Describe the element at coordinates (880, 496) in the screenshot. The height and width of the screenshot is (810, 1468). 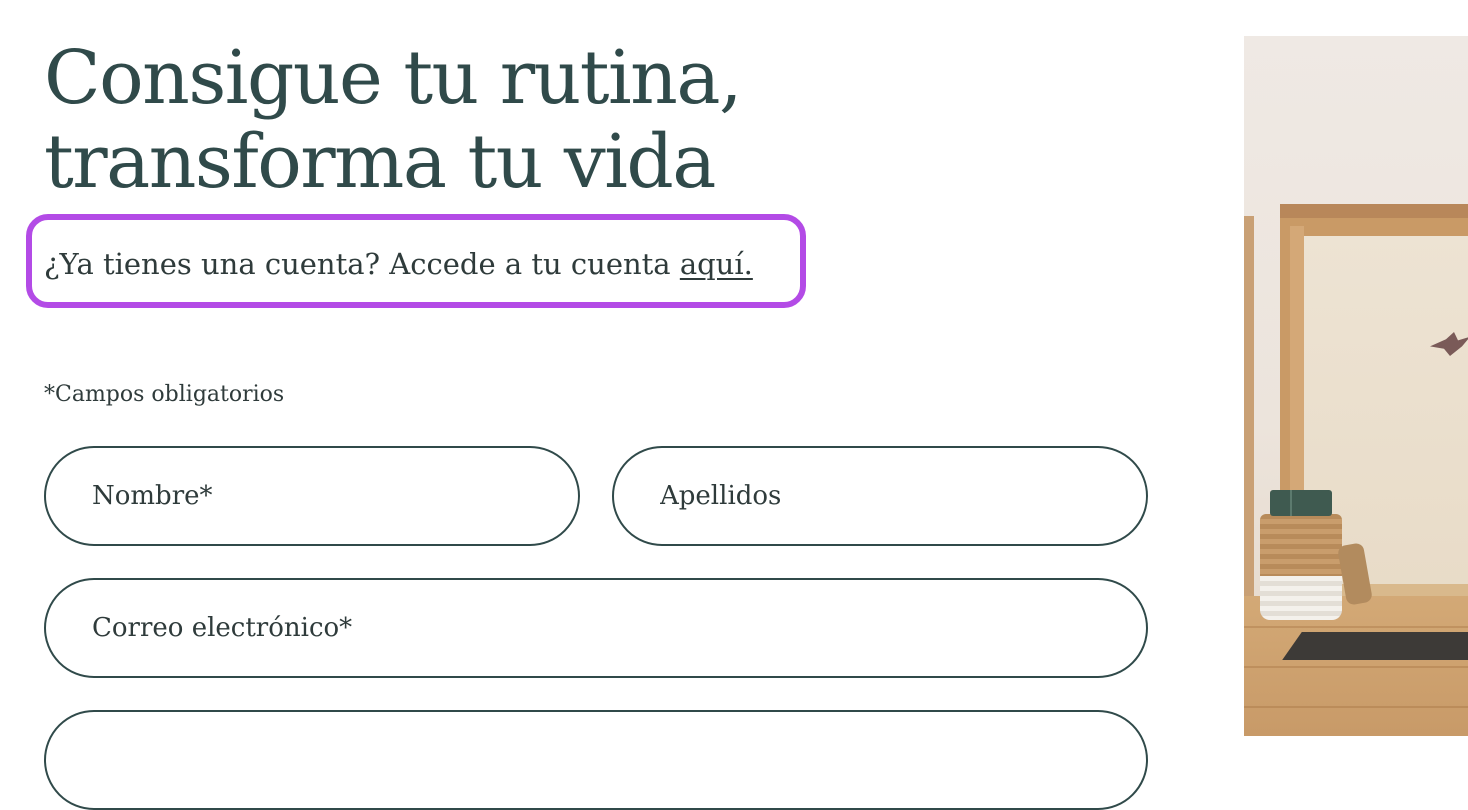
I see `last-name-input` at that location.